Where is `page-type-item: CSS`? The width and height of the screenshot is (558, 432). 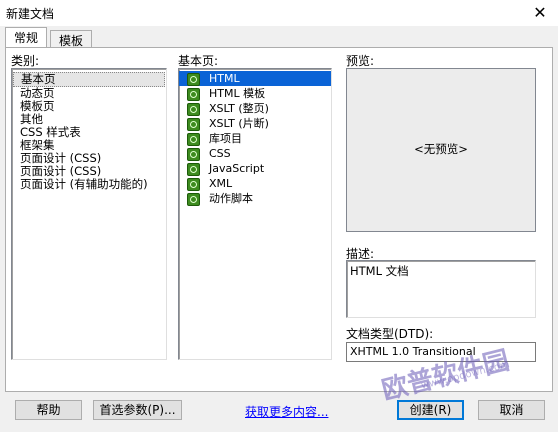 page-type-item: CSS is located at coordinates (255, 153).